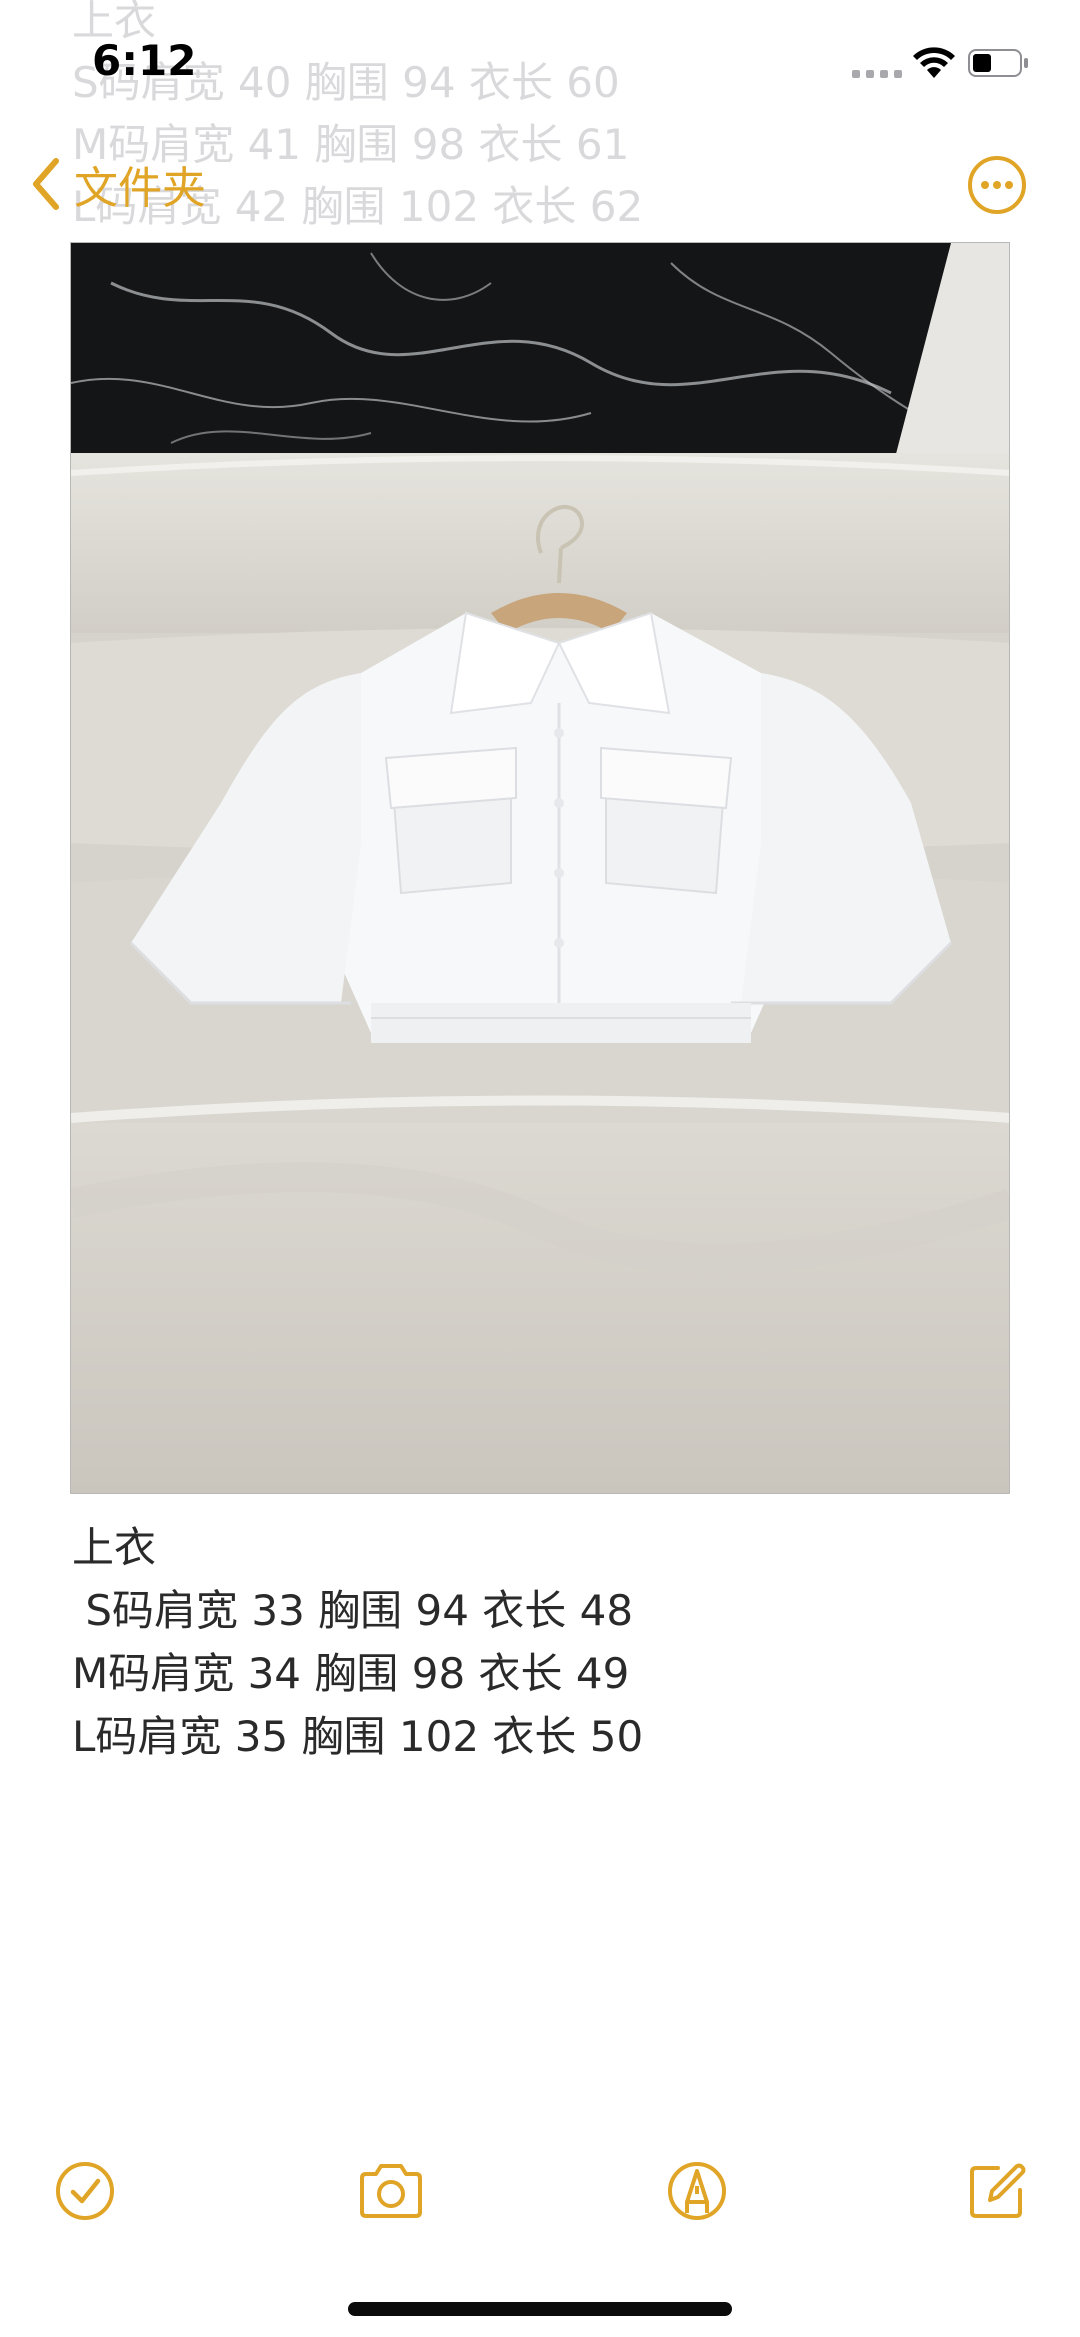 This screenshot has width=1080, height=2337. I want to click on note-line-title: 上衣, so click(114, 1547).